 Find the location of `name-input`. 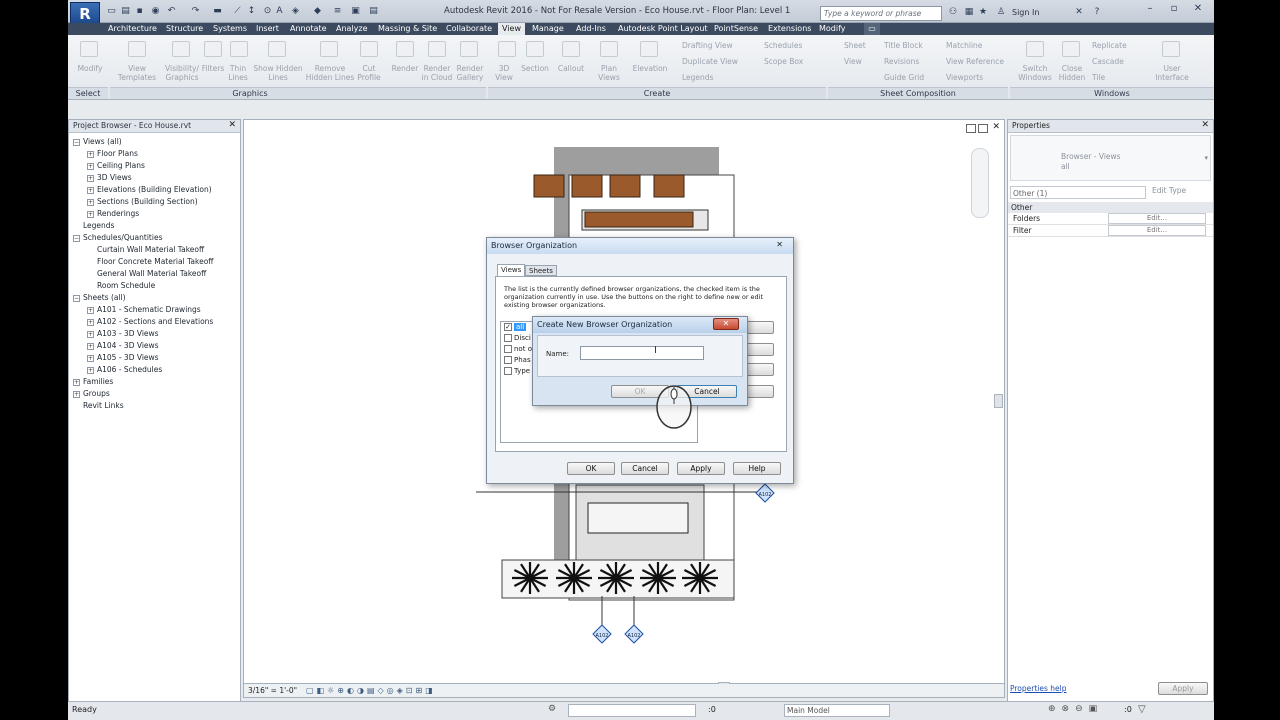

name-input is located at coordinates (642, 353).